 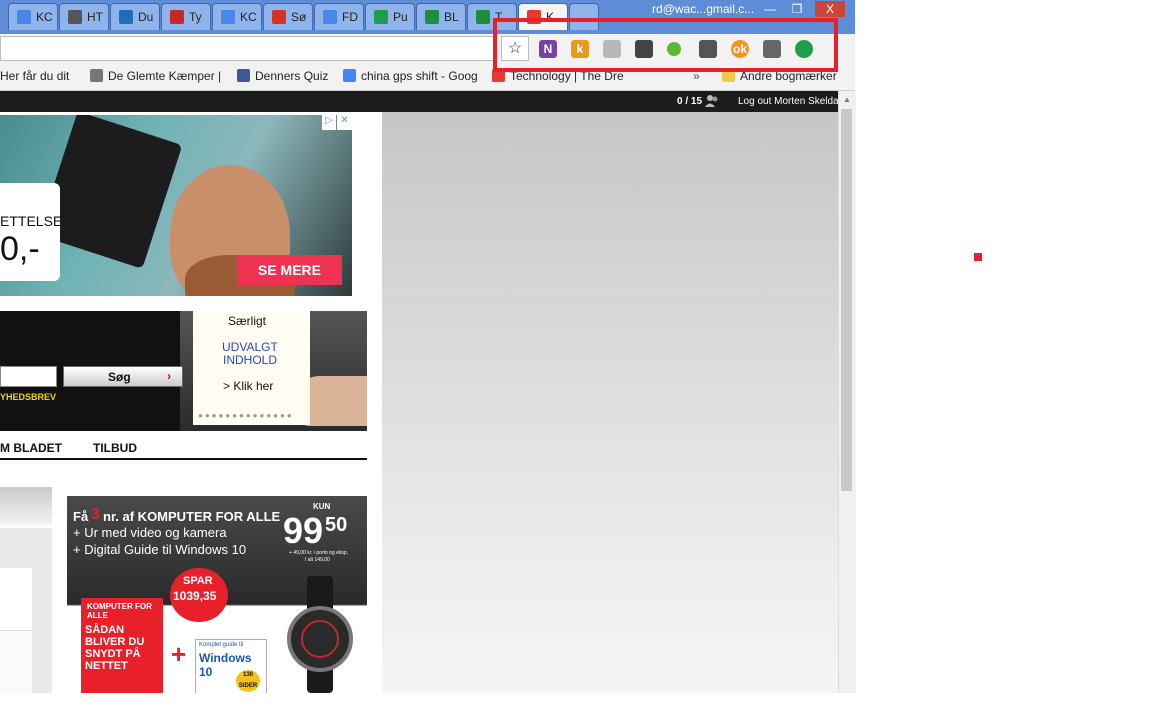 What do you see at coordinates (135, 16) in the screenshot?
I see `tab-2: Du` at bounding box center [135, 16].